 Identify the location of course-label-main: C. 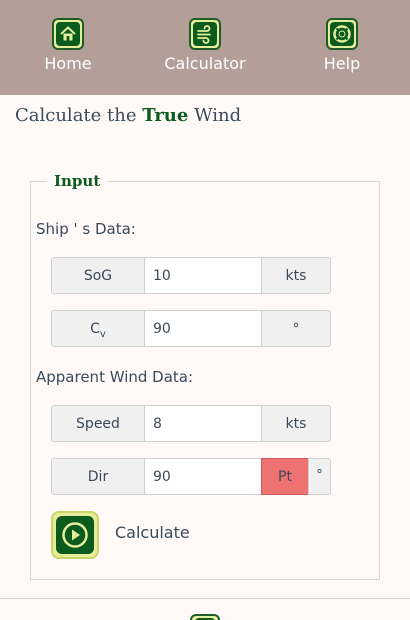
(95, 329).